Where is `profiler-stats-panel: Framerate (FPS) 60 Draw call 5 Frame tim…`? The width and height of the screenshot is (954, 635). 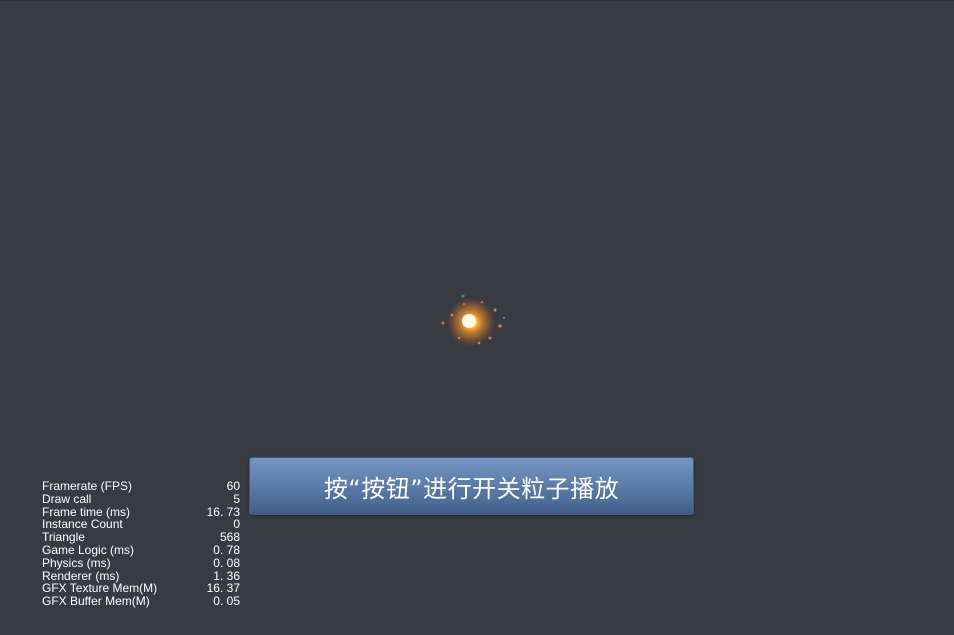 profiler-stats-panel: Framerate (FPS) 60 Draw call 5 Frame tim… is located at coordinates (142, 544).